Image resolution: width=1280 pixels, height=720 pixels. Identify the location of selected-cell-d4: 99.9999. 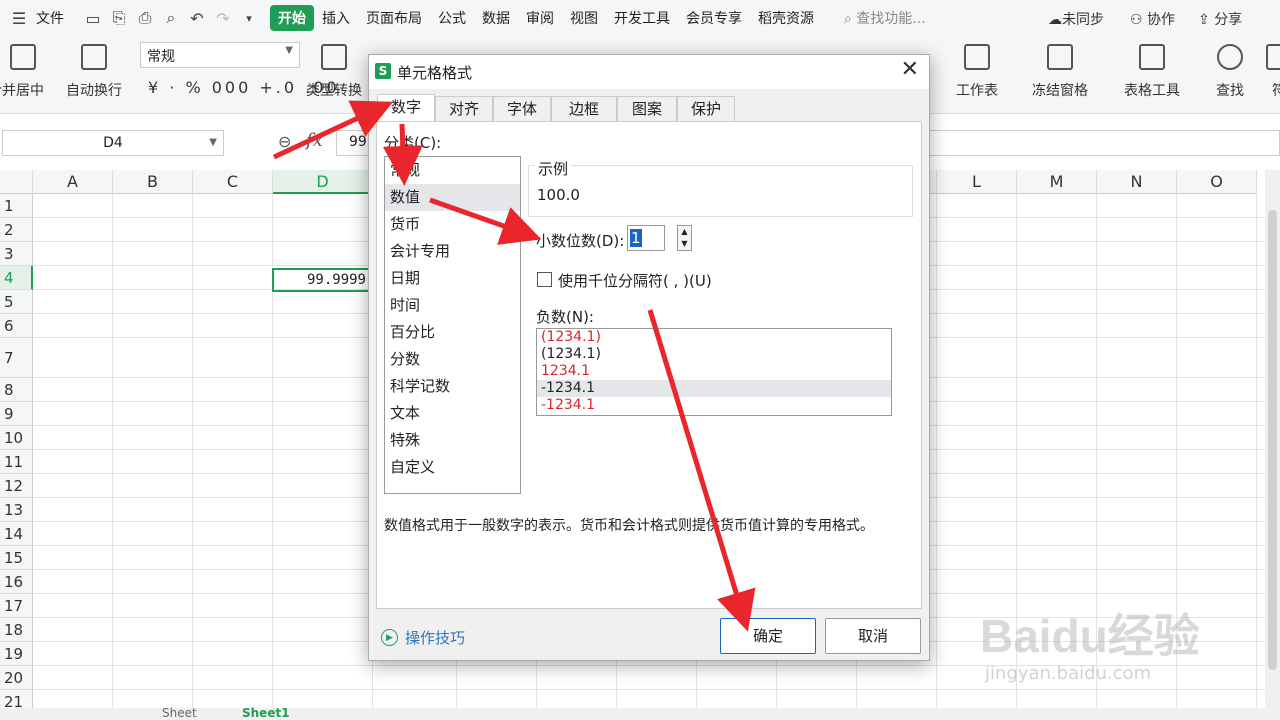
(322, 280).